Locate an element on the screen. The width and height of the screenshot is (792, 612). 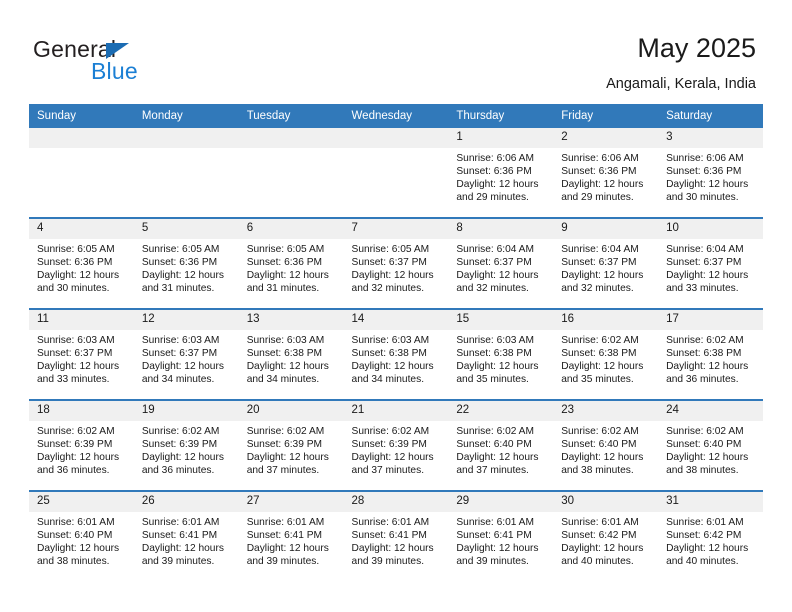
daylight-text: Daylight: 12 hours and 30 minutes. is located at coordinates (707, 191).